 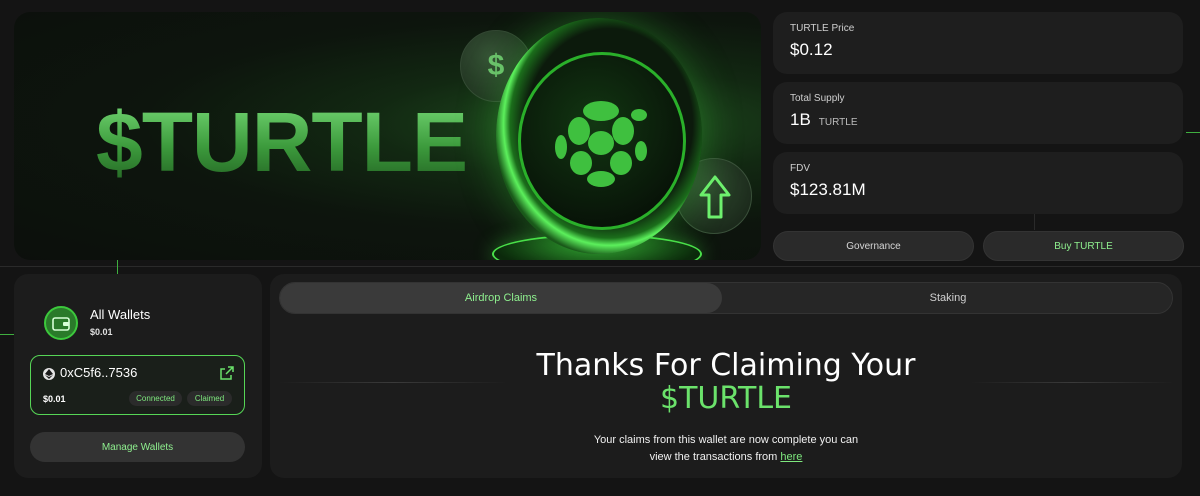 I want to click on stat-value: $0.12, so click(x=811, y=49).